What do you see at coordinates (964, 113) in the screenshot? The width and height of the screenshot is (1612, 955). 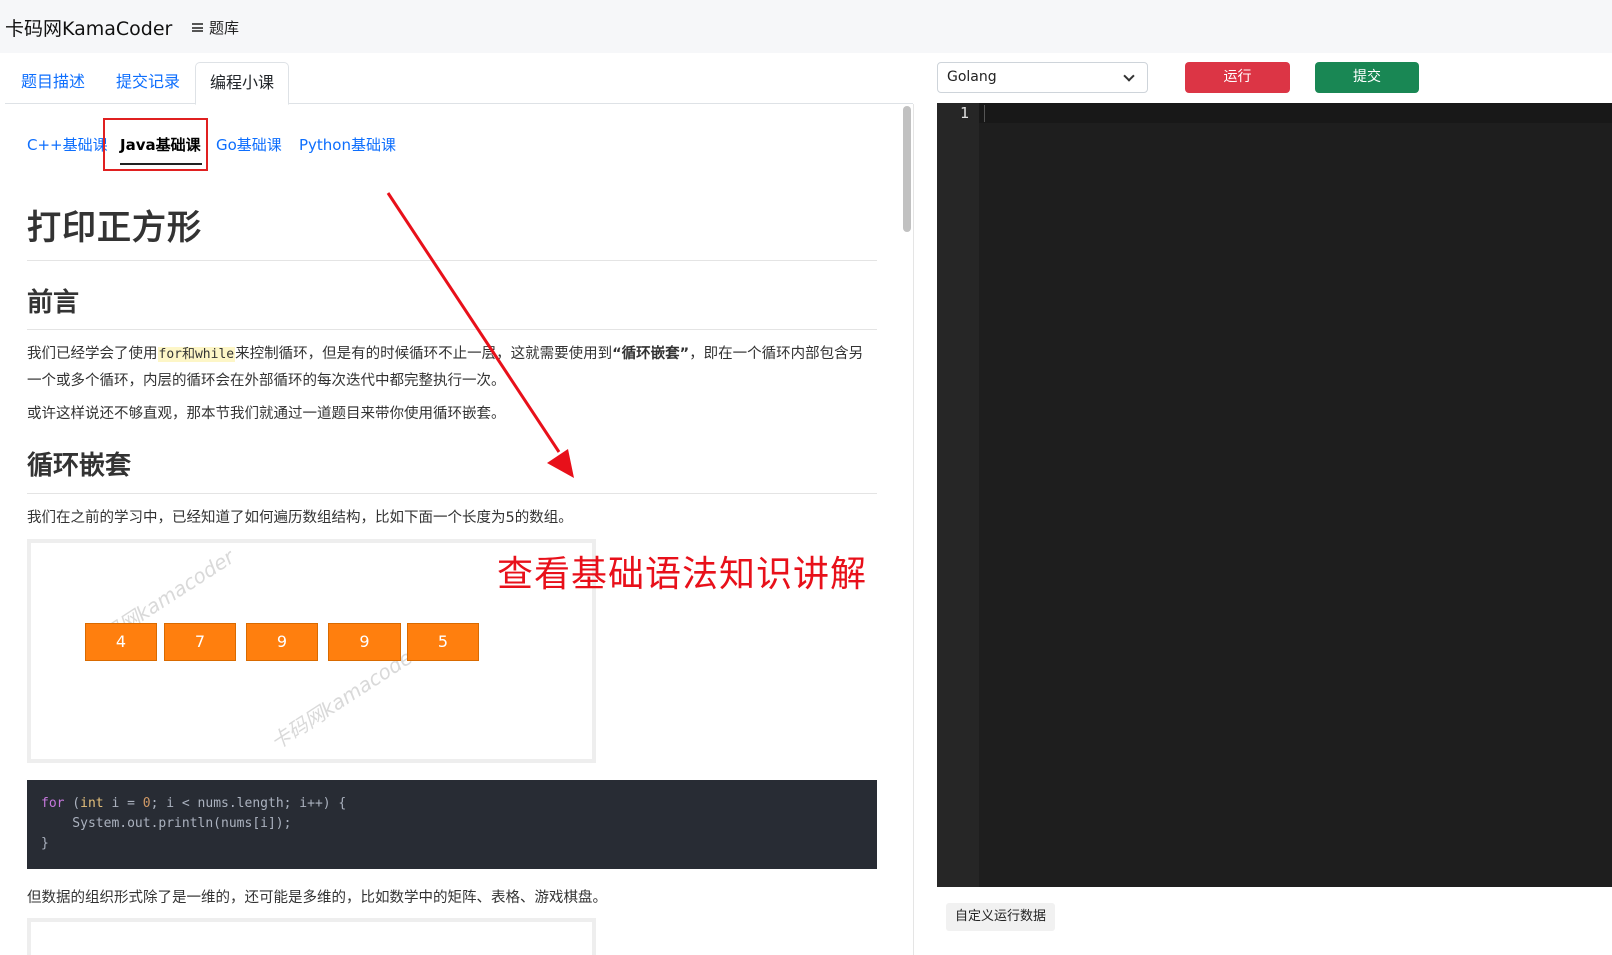 I see `line-number: 1` at bounding box center [964, 113].